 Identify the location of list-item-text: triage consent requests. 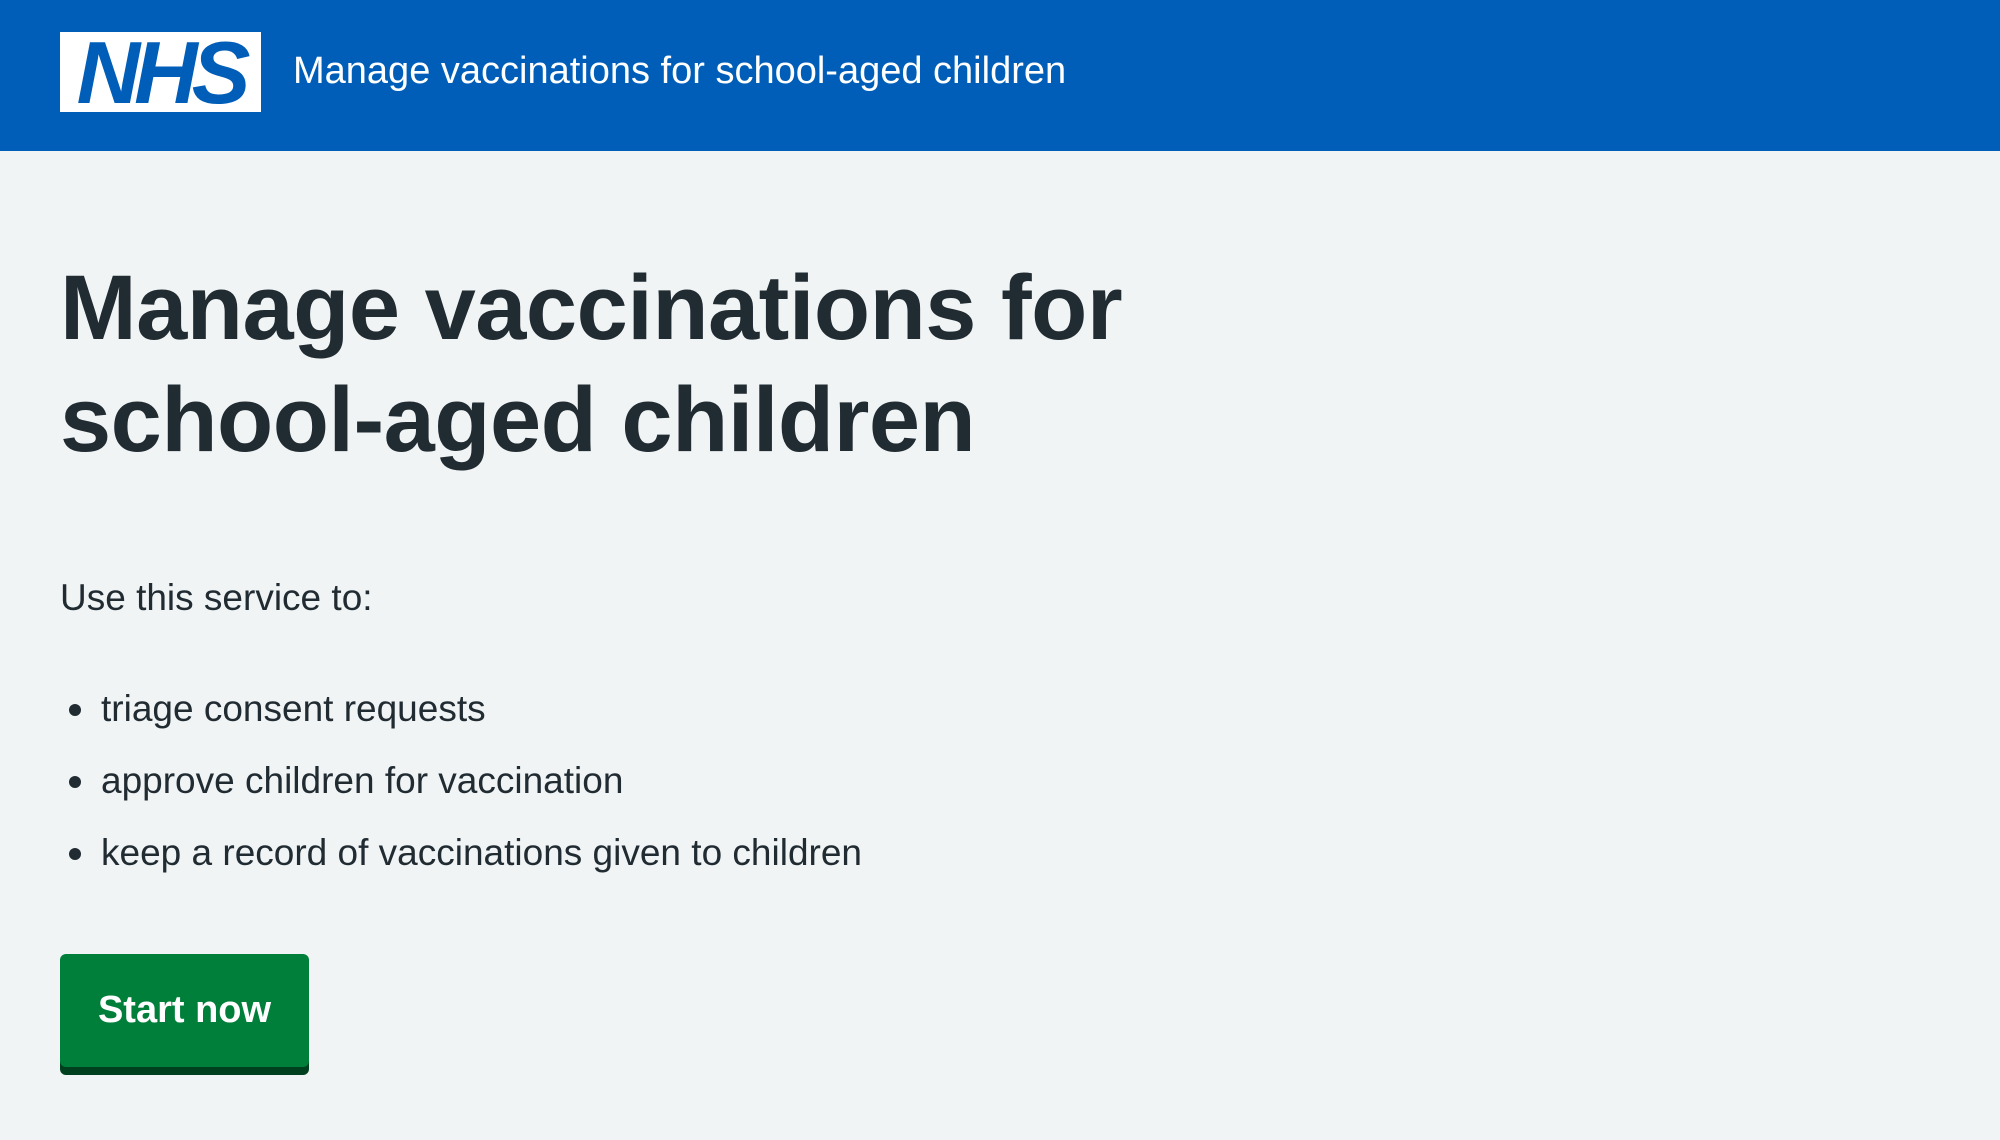
(293, 708).